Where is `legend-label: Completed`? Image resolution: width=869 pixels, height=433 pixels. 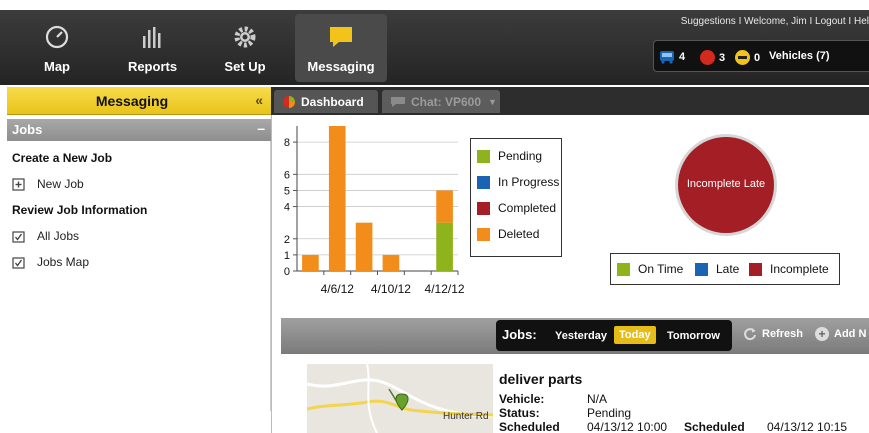 legend-label: Completed is located at coordinates (527, 208).